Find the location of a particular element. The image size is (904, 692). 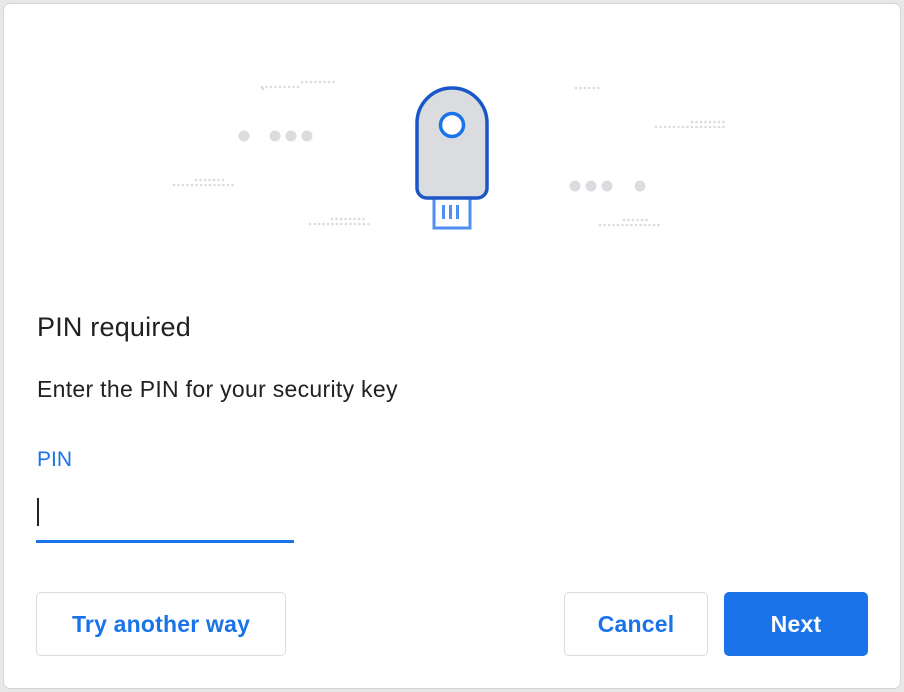

dialog-description: Enter the PIN for your security key is located at coordinates (217, 389).